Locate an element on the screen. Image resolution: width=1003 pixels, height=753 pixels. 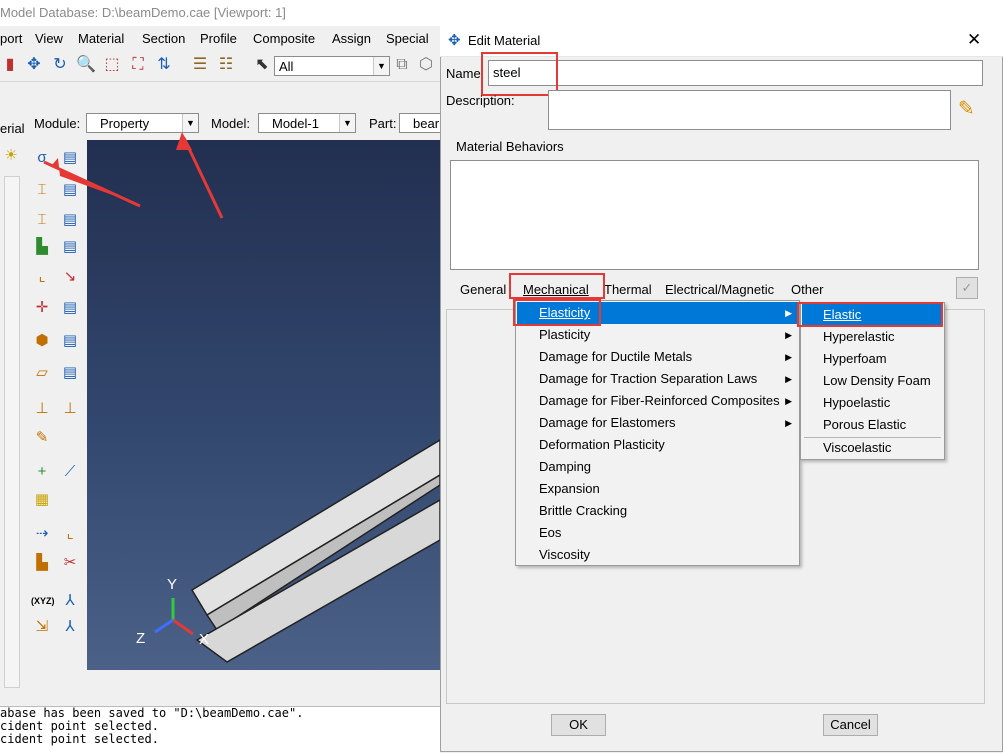
partition-icon: ⌞ is located at coordinates (70, 534).